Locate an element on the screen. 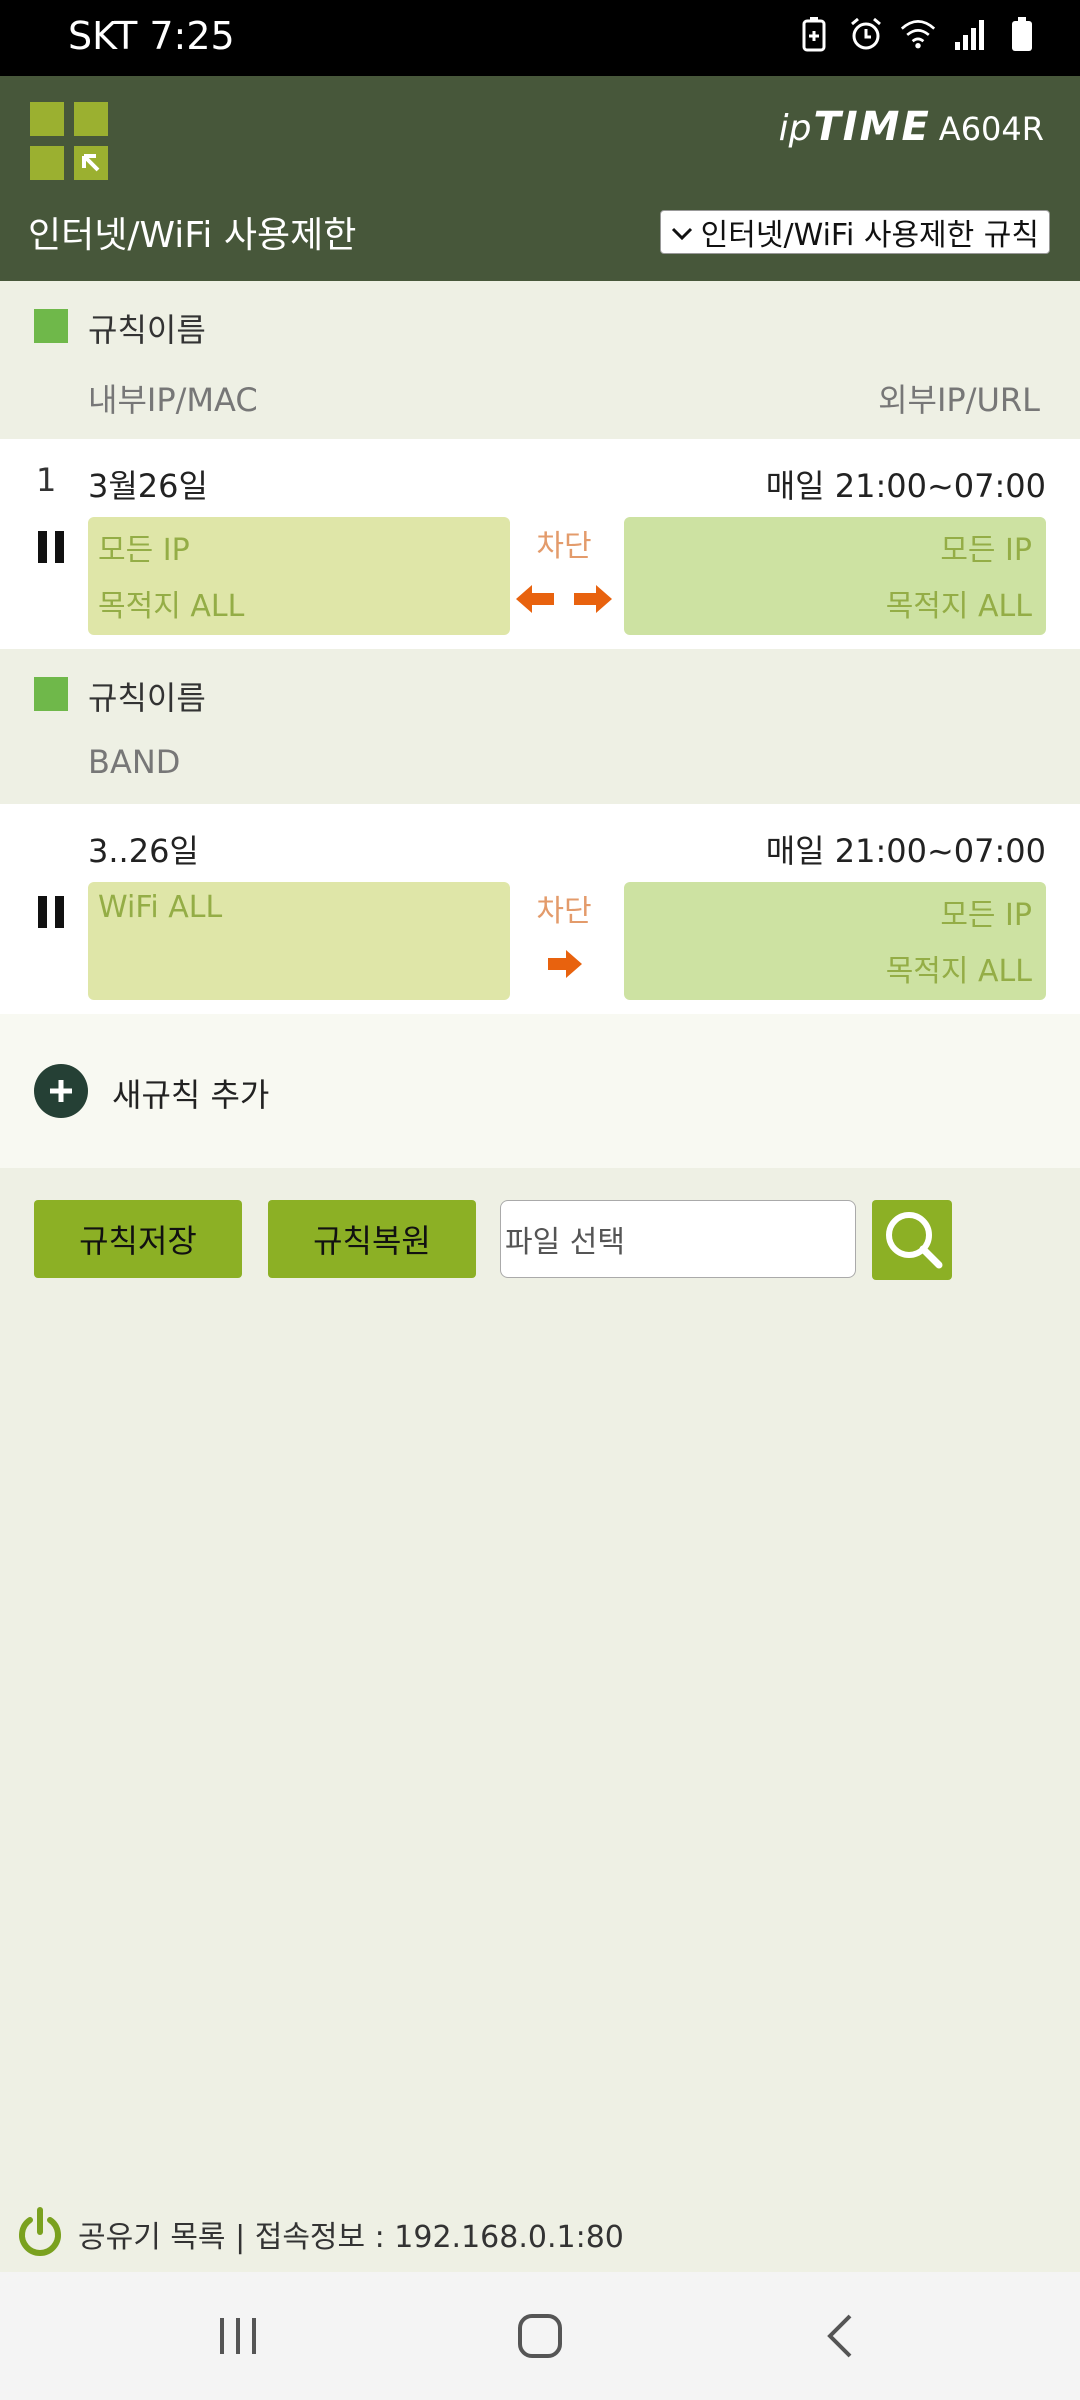 This screenshot has height=2400, width=1080. rule-source-box: WiFi ALL is located at coordinates (299, 941).